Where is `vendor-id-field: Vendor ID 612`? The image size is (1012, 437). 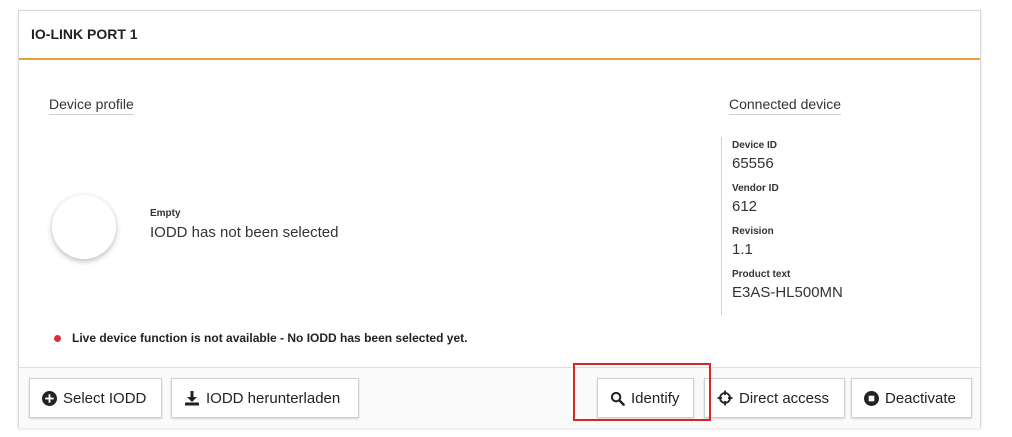 vendor-id-field: Vendor ID 612 is located at coordinates (832, 199).